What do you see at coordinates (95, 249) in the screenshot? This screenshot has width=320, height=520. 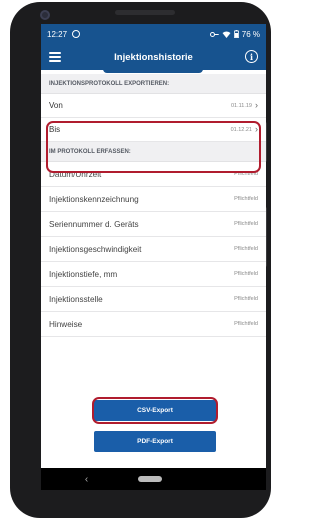 I see `protocol-field-label: Injektionsgeschwindigkeit` at bounding box center [95, 249].